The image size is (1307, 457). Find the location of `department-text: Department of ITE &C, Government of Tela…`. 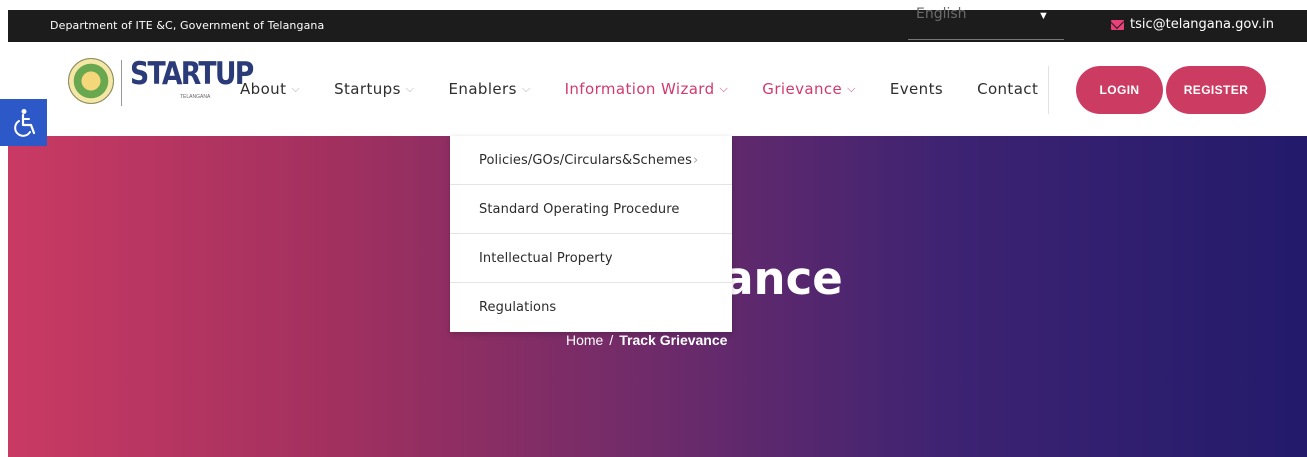

department-text: Department of ITE &C, Government of Tela… is located at coordinates (187, 25).